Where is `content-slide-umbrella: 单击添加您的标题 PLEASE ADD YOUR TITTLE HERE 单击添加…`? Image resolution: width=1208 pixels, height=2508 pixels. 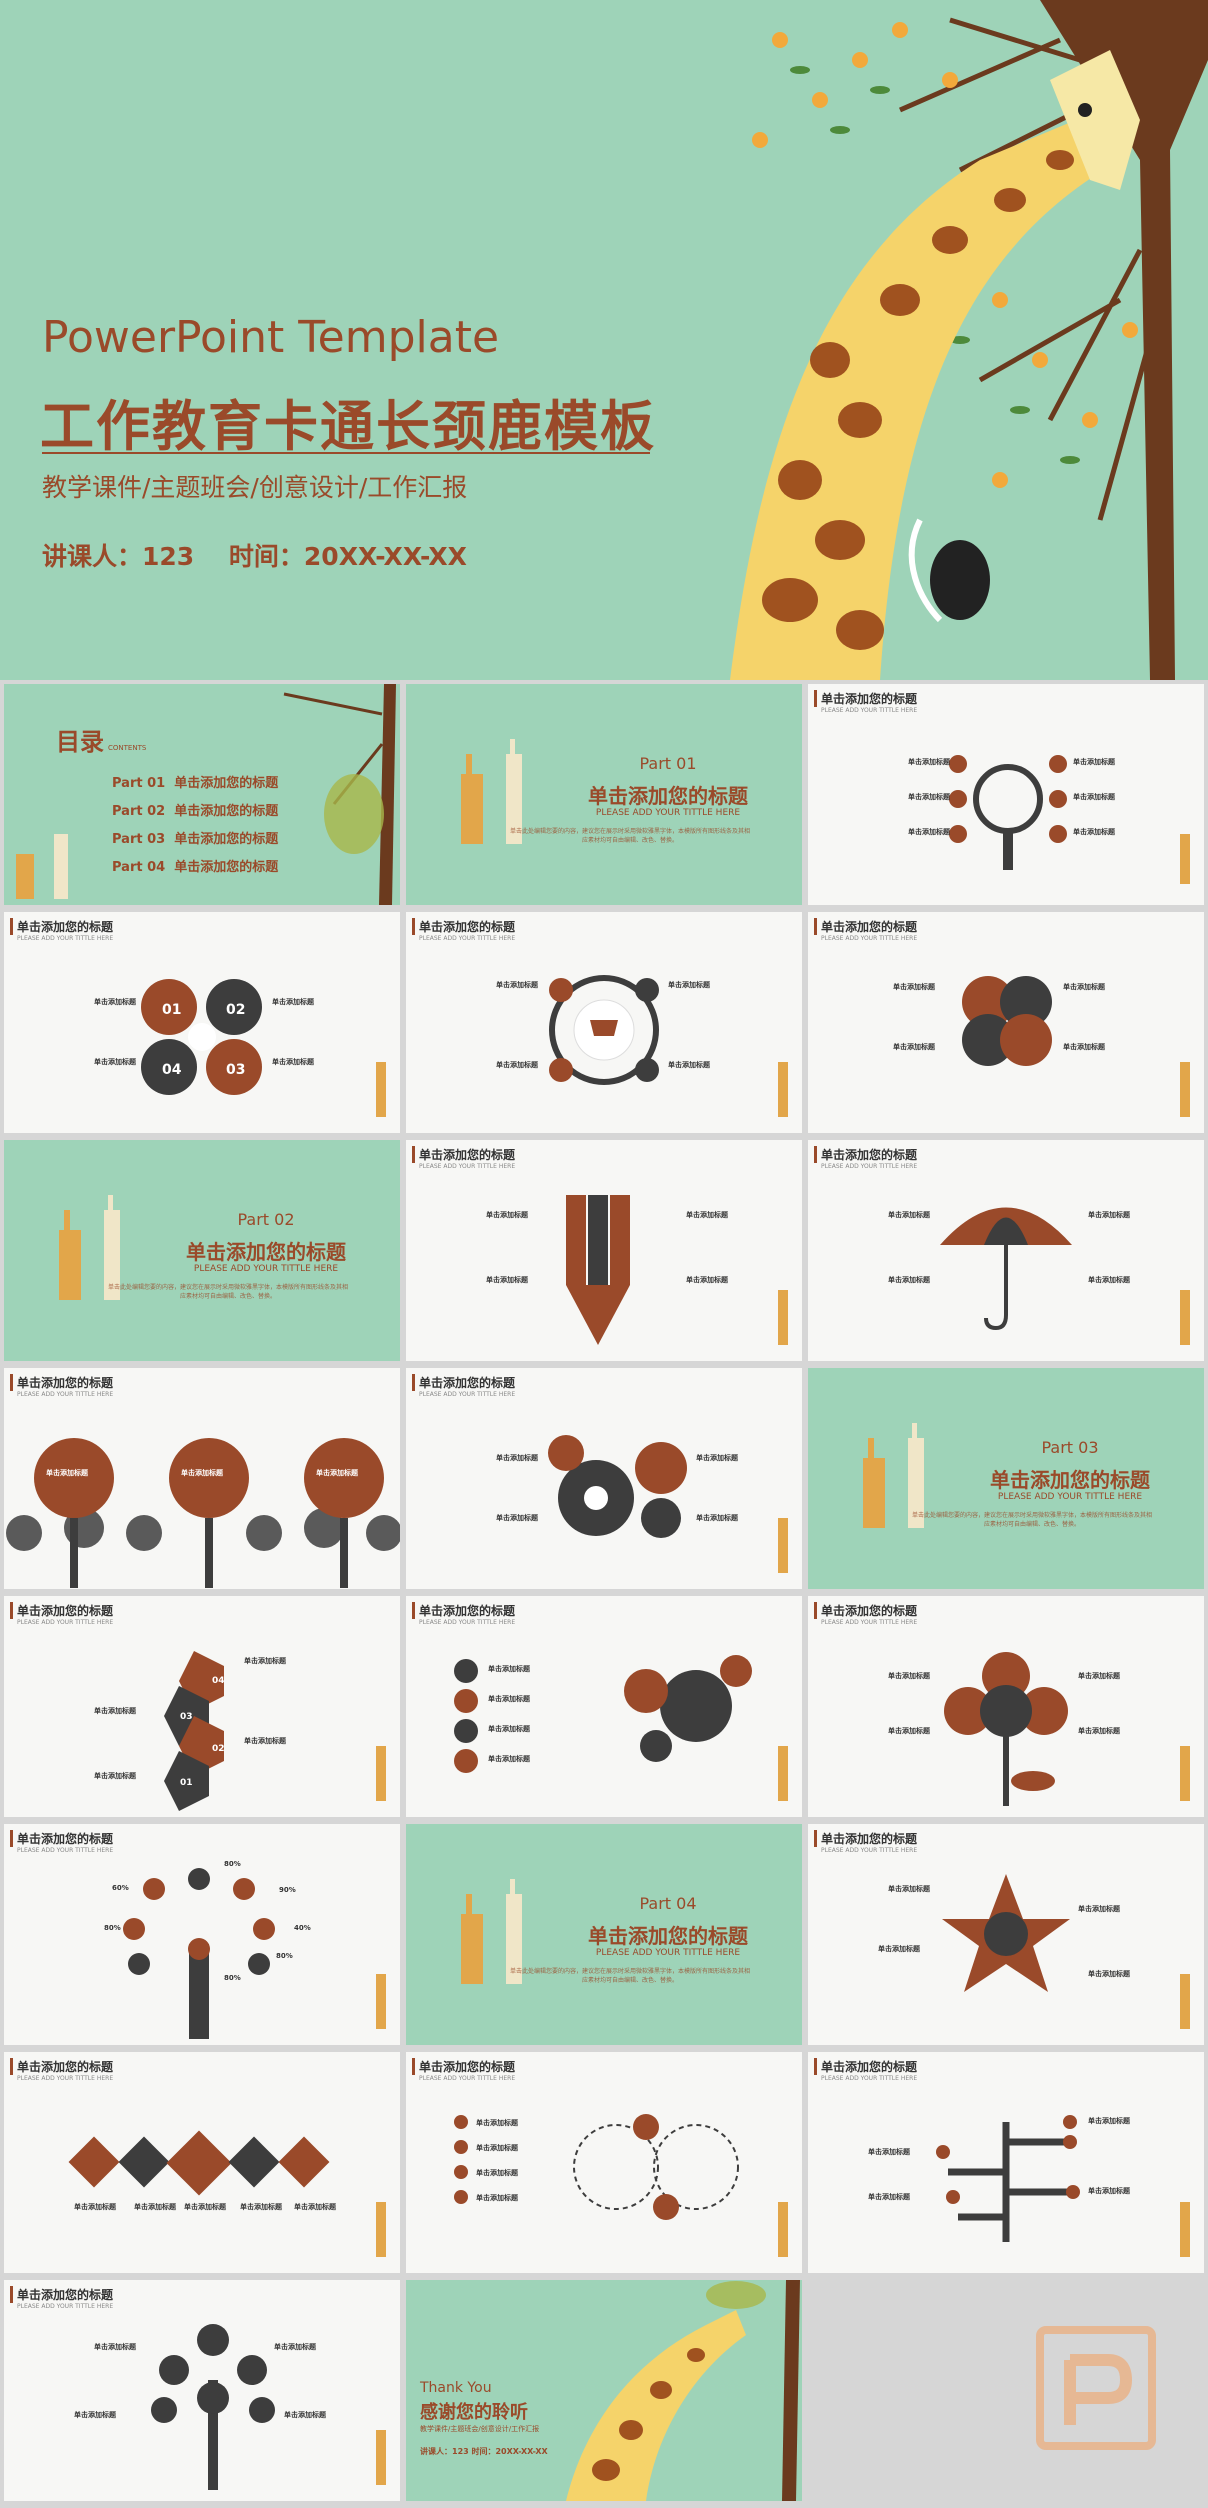
content-slide-umbrella: 单击添加您的标题 PLEASE ADD YOUR TITTLE HERE 单击添加… is located at coordinates (1006, 1250).